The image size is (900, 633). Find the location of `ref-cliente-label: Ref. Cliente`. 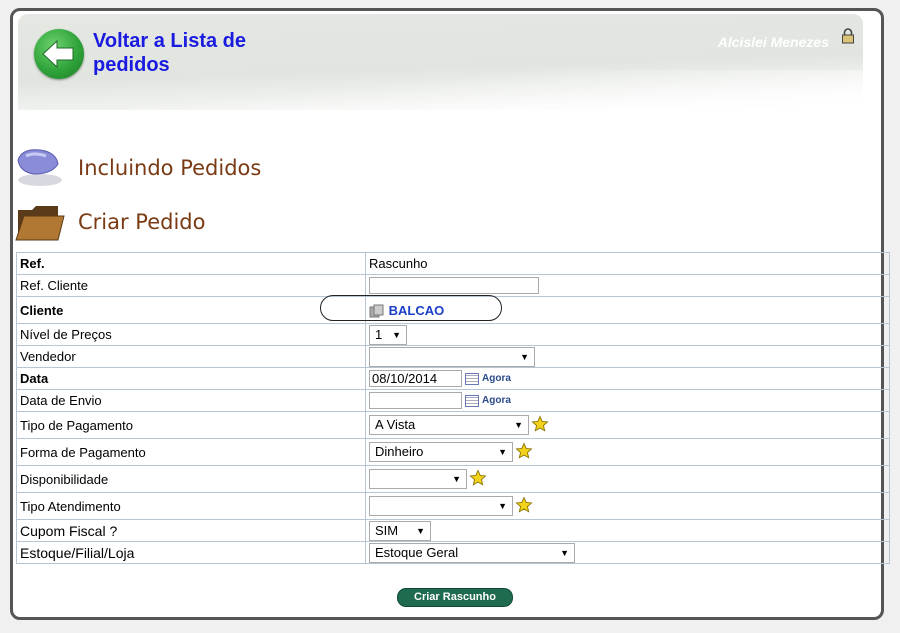

ref-cliente-label: Ref. Cliente is located at coordinates (191, 285).